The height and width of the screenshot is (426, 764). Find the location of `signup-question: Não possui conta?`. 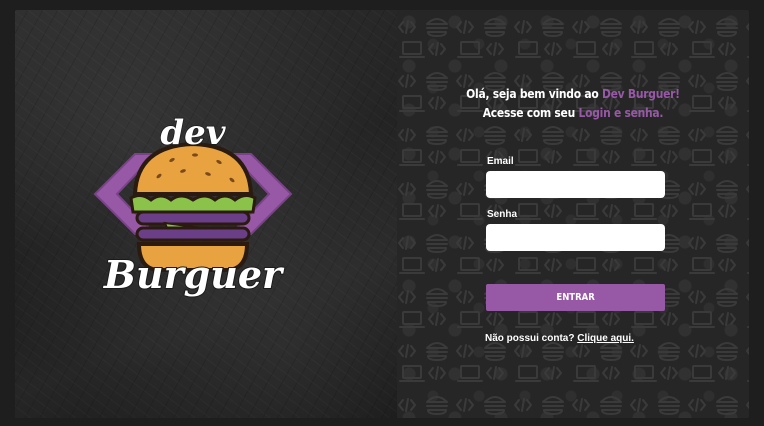

signup-question: Não possui conta? is located at coordinates (530, 338).